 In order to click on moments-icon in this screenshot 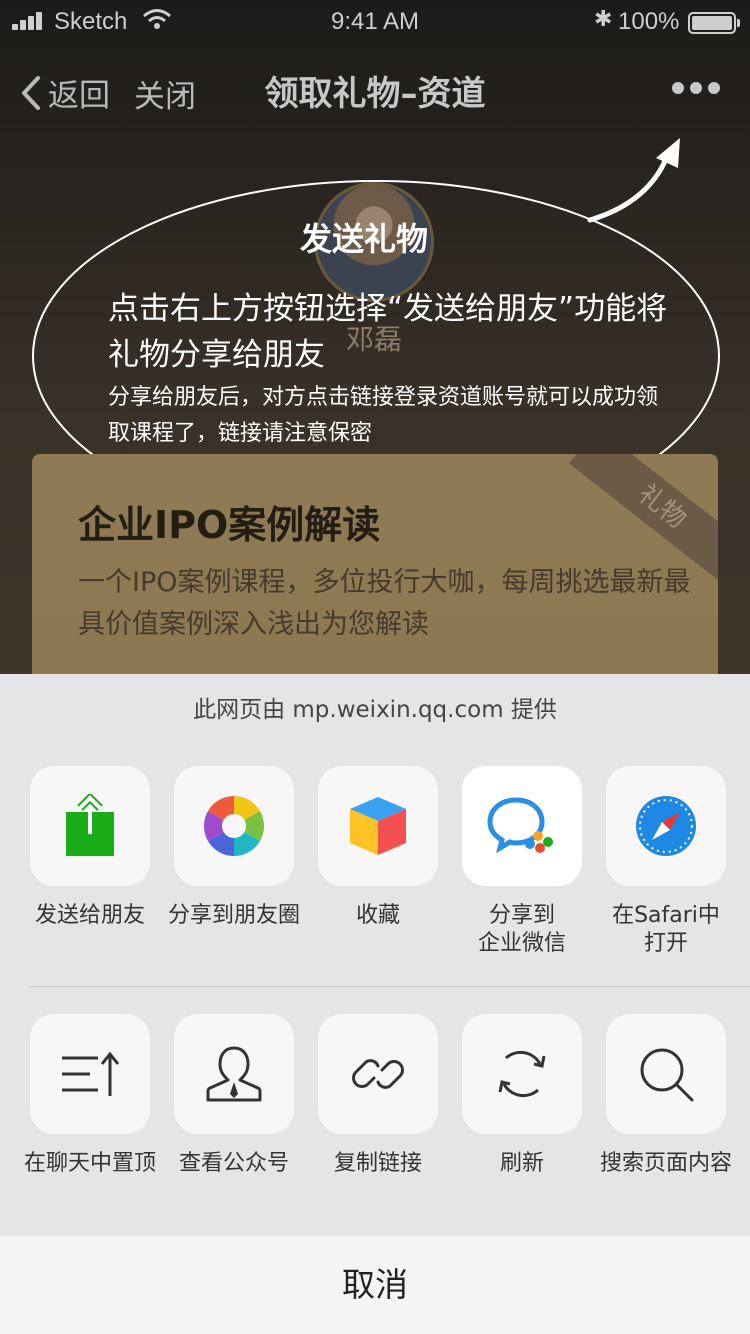, I will do `click(234, 826)`.